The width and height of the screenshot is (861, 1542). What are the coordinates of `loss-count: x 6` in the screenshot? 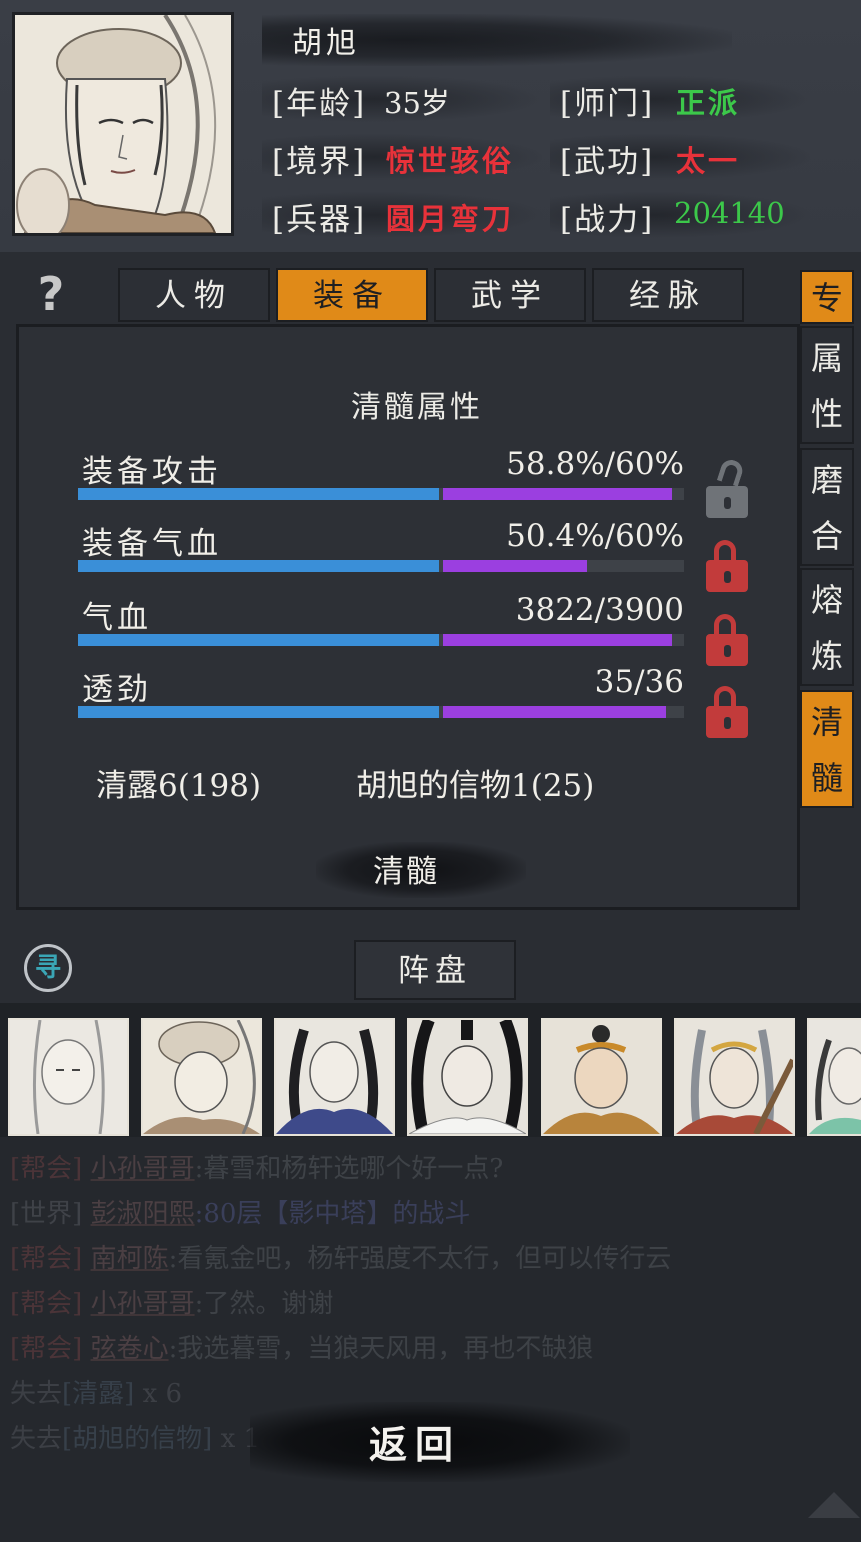 It's located at (158, 1394).